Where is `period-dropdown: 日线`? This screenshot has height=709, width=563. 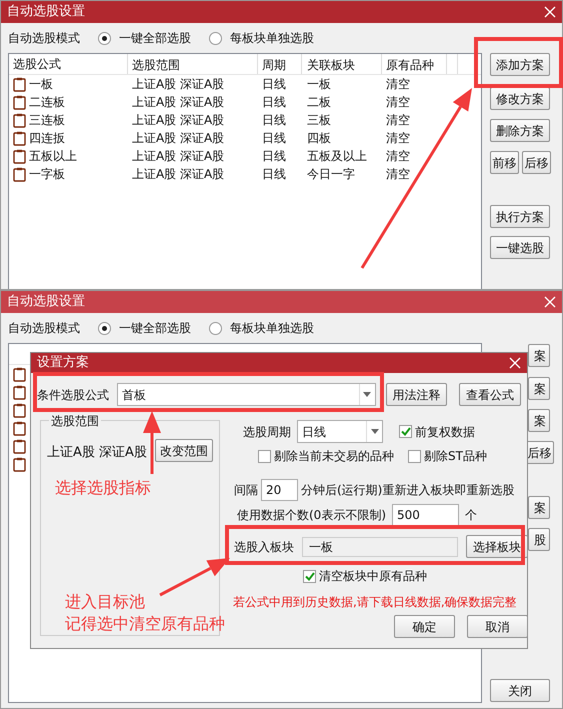
period-dropdown: 日线 is located at coordinates (340, 431).